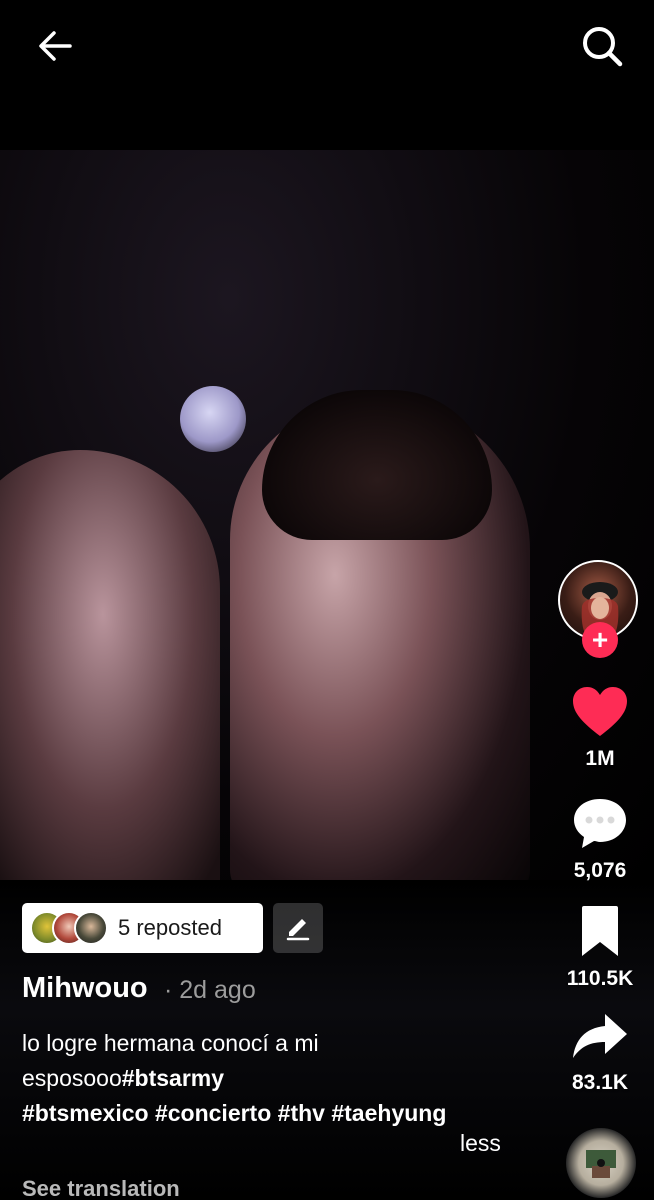  What do you see at coordinates (301, 1113) in the screenshot?
I see `hashtag: #thv` at bounding box center [301, 1113].